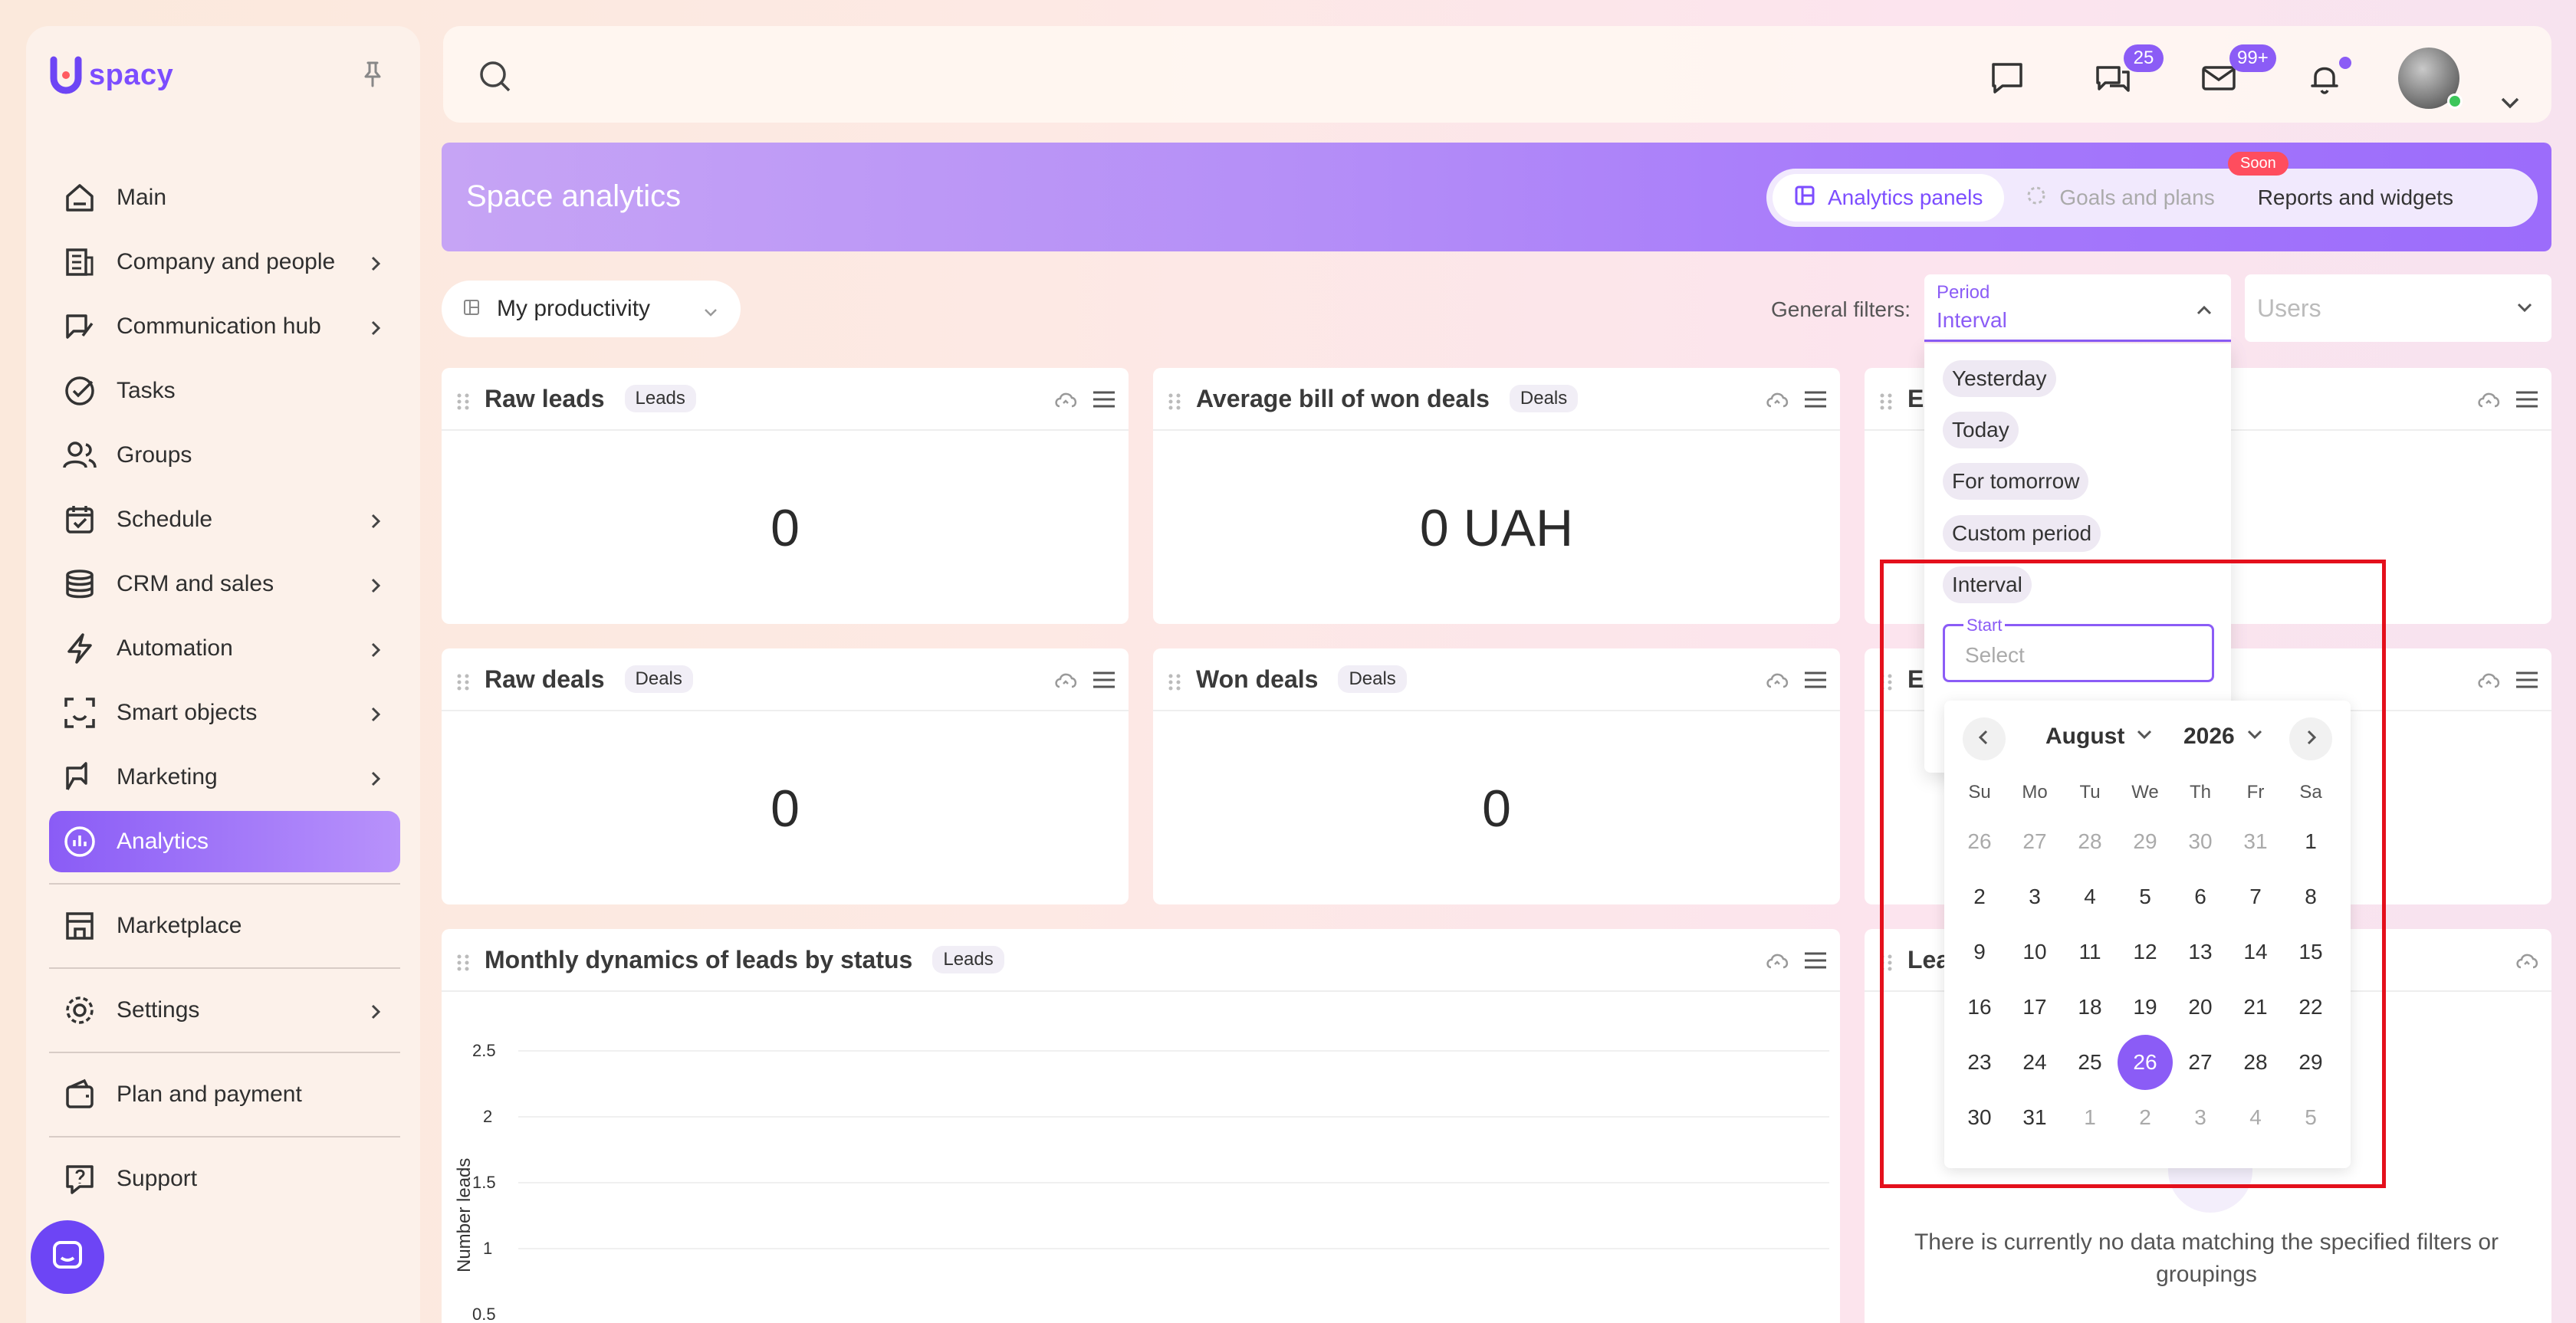 The width and height of the screenshot is (2576, 1323). I want to click on tab-reports-and-widgets: Reports and widgets, so click(2355, 198).